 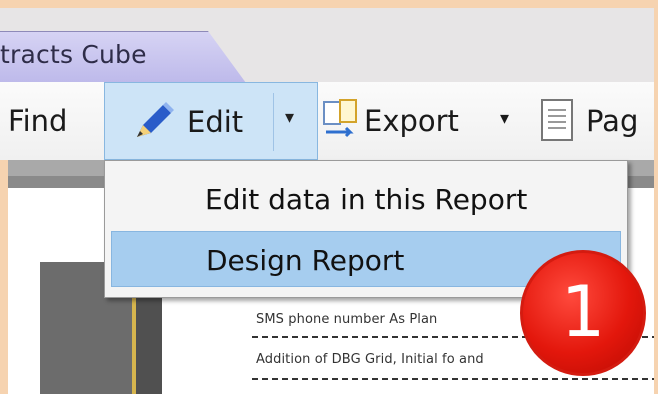 I want to click on step-badge: 1, so click(x=583, y=313).